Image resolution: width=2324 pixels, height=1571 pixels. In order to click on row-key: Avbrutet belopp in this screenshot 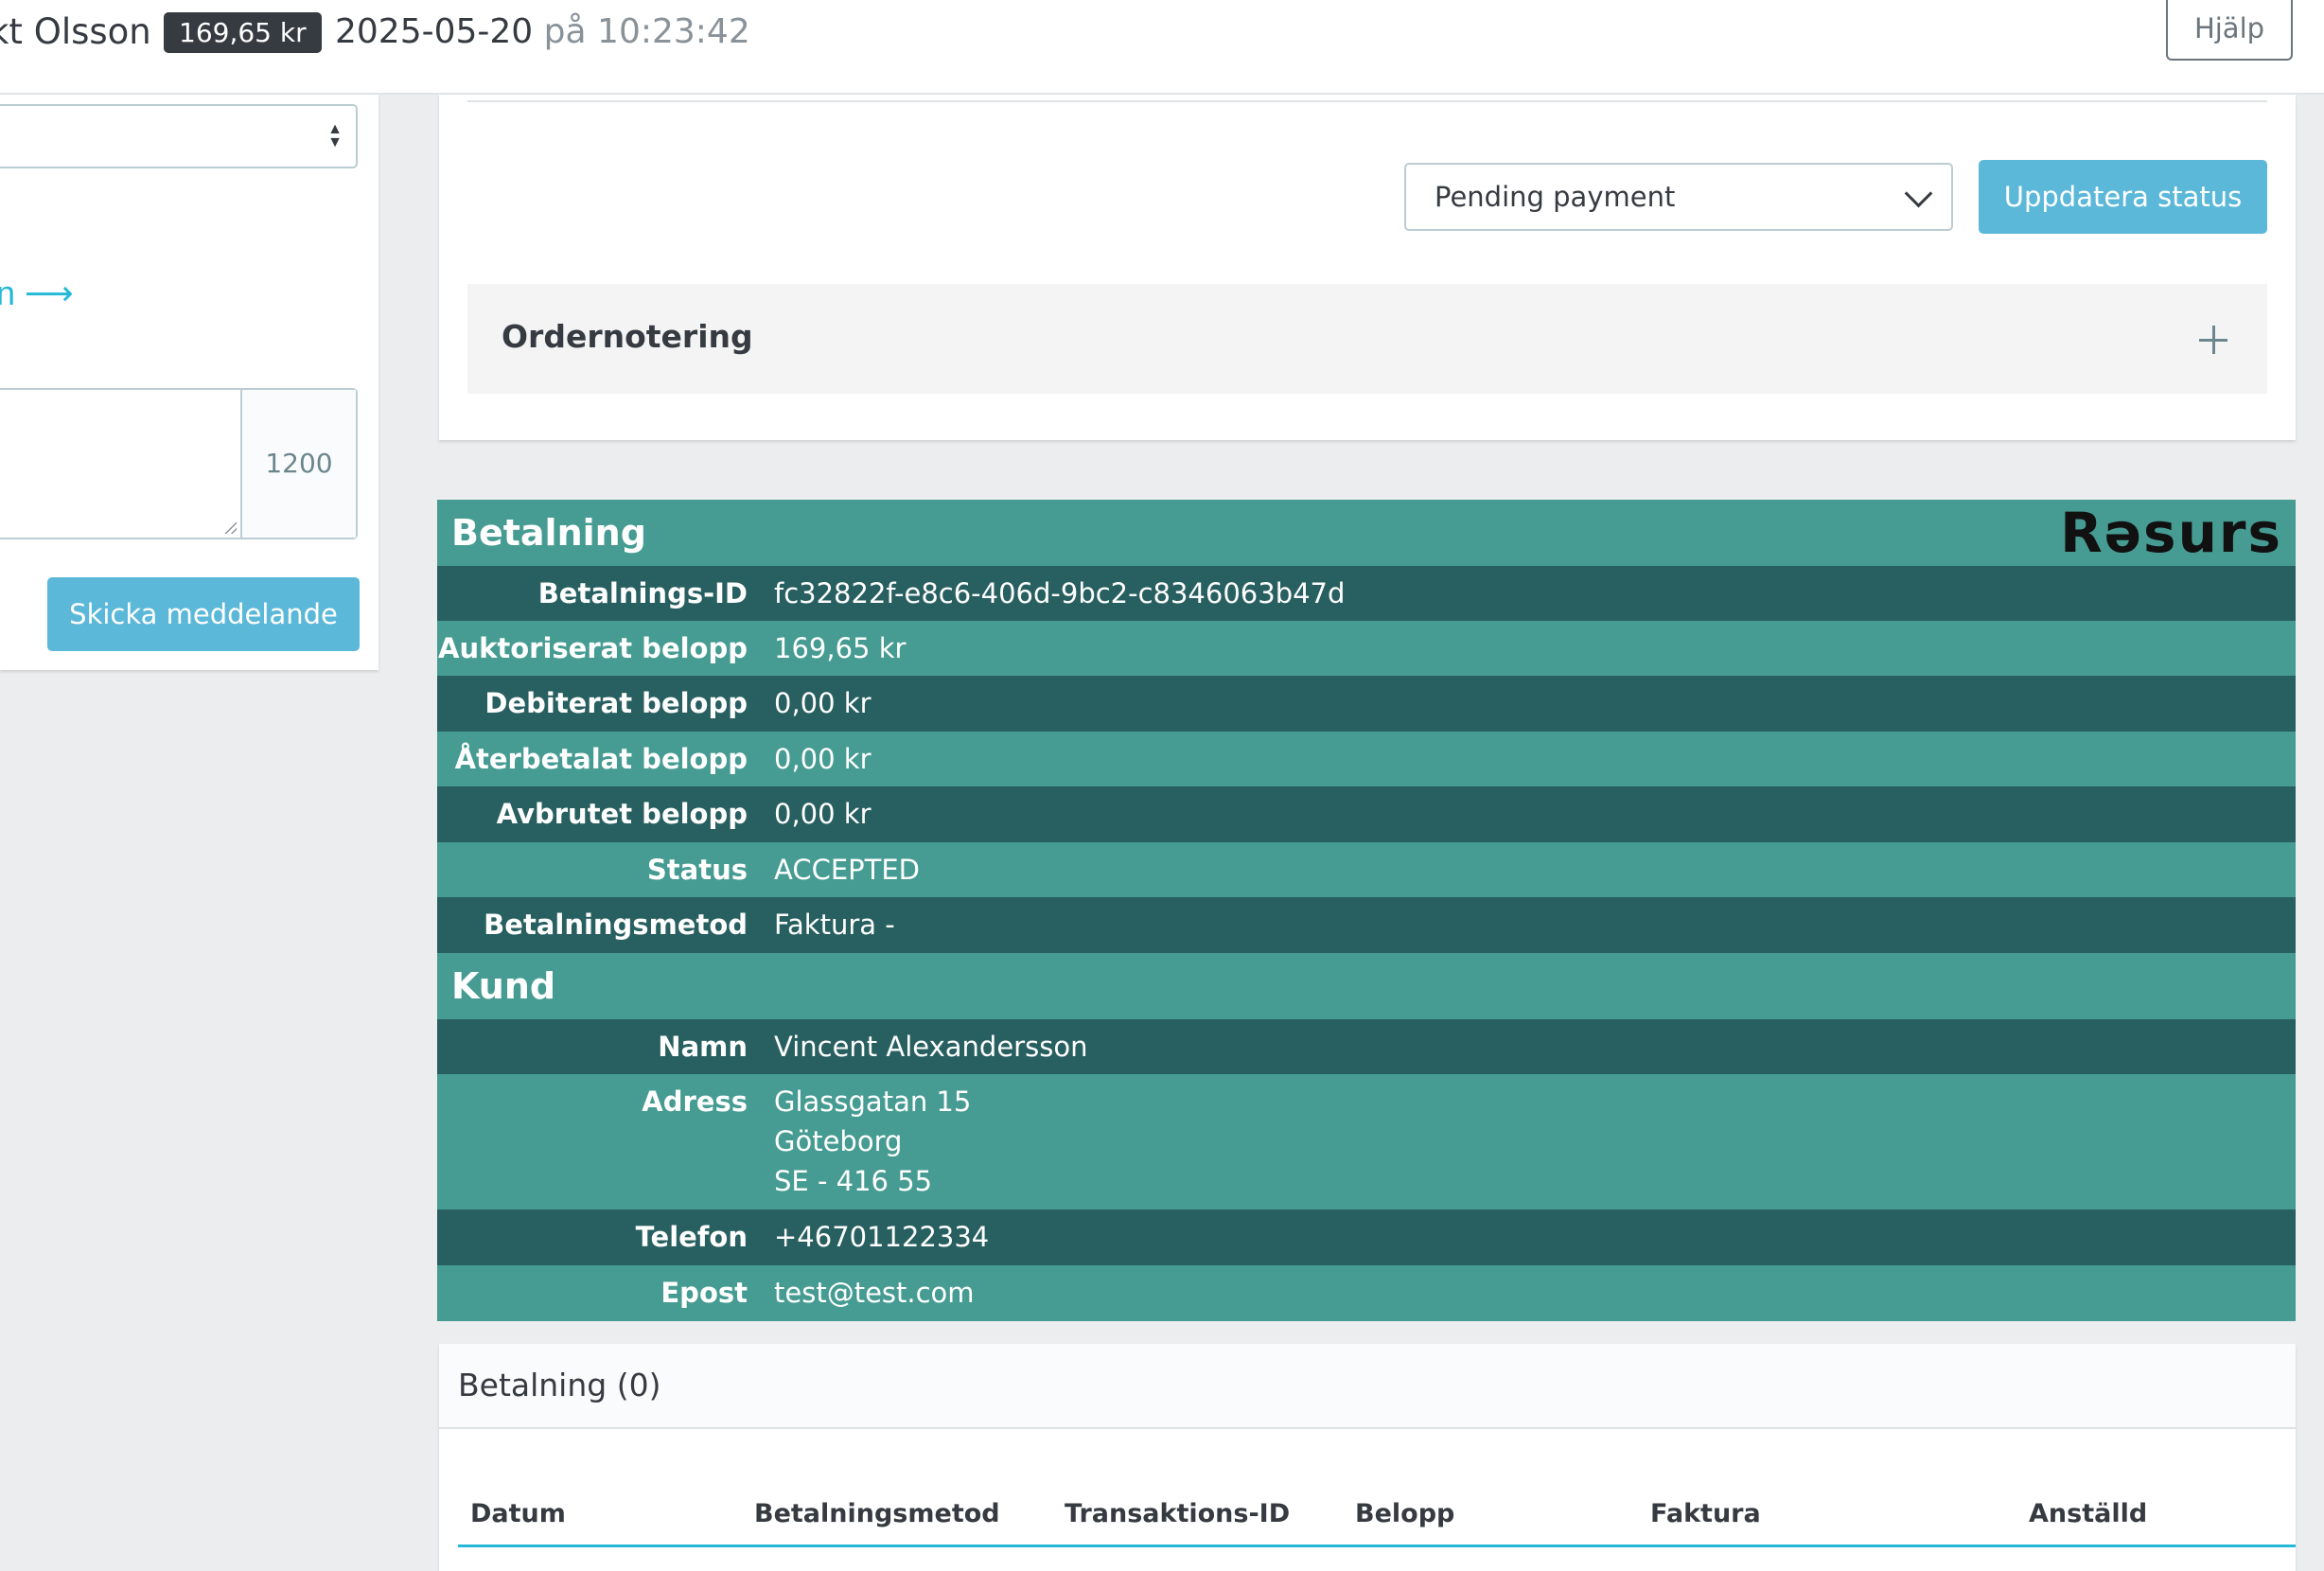, I will do `click(622, 814)`.